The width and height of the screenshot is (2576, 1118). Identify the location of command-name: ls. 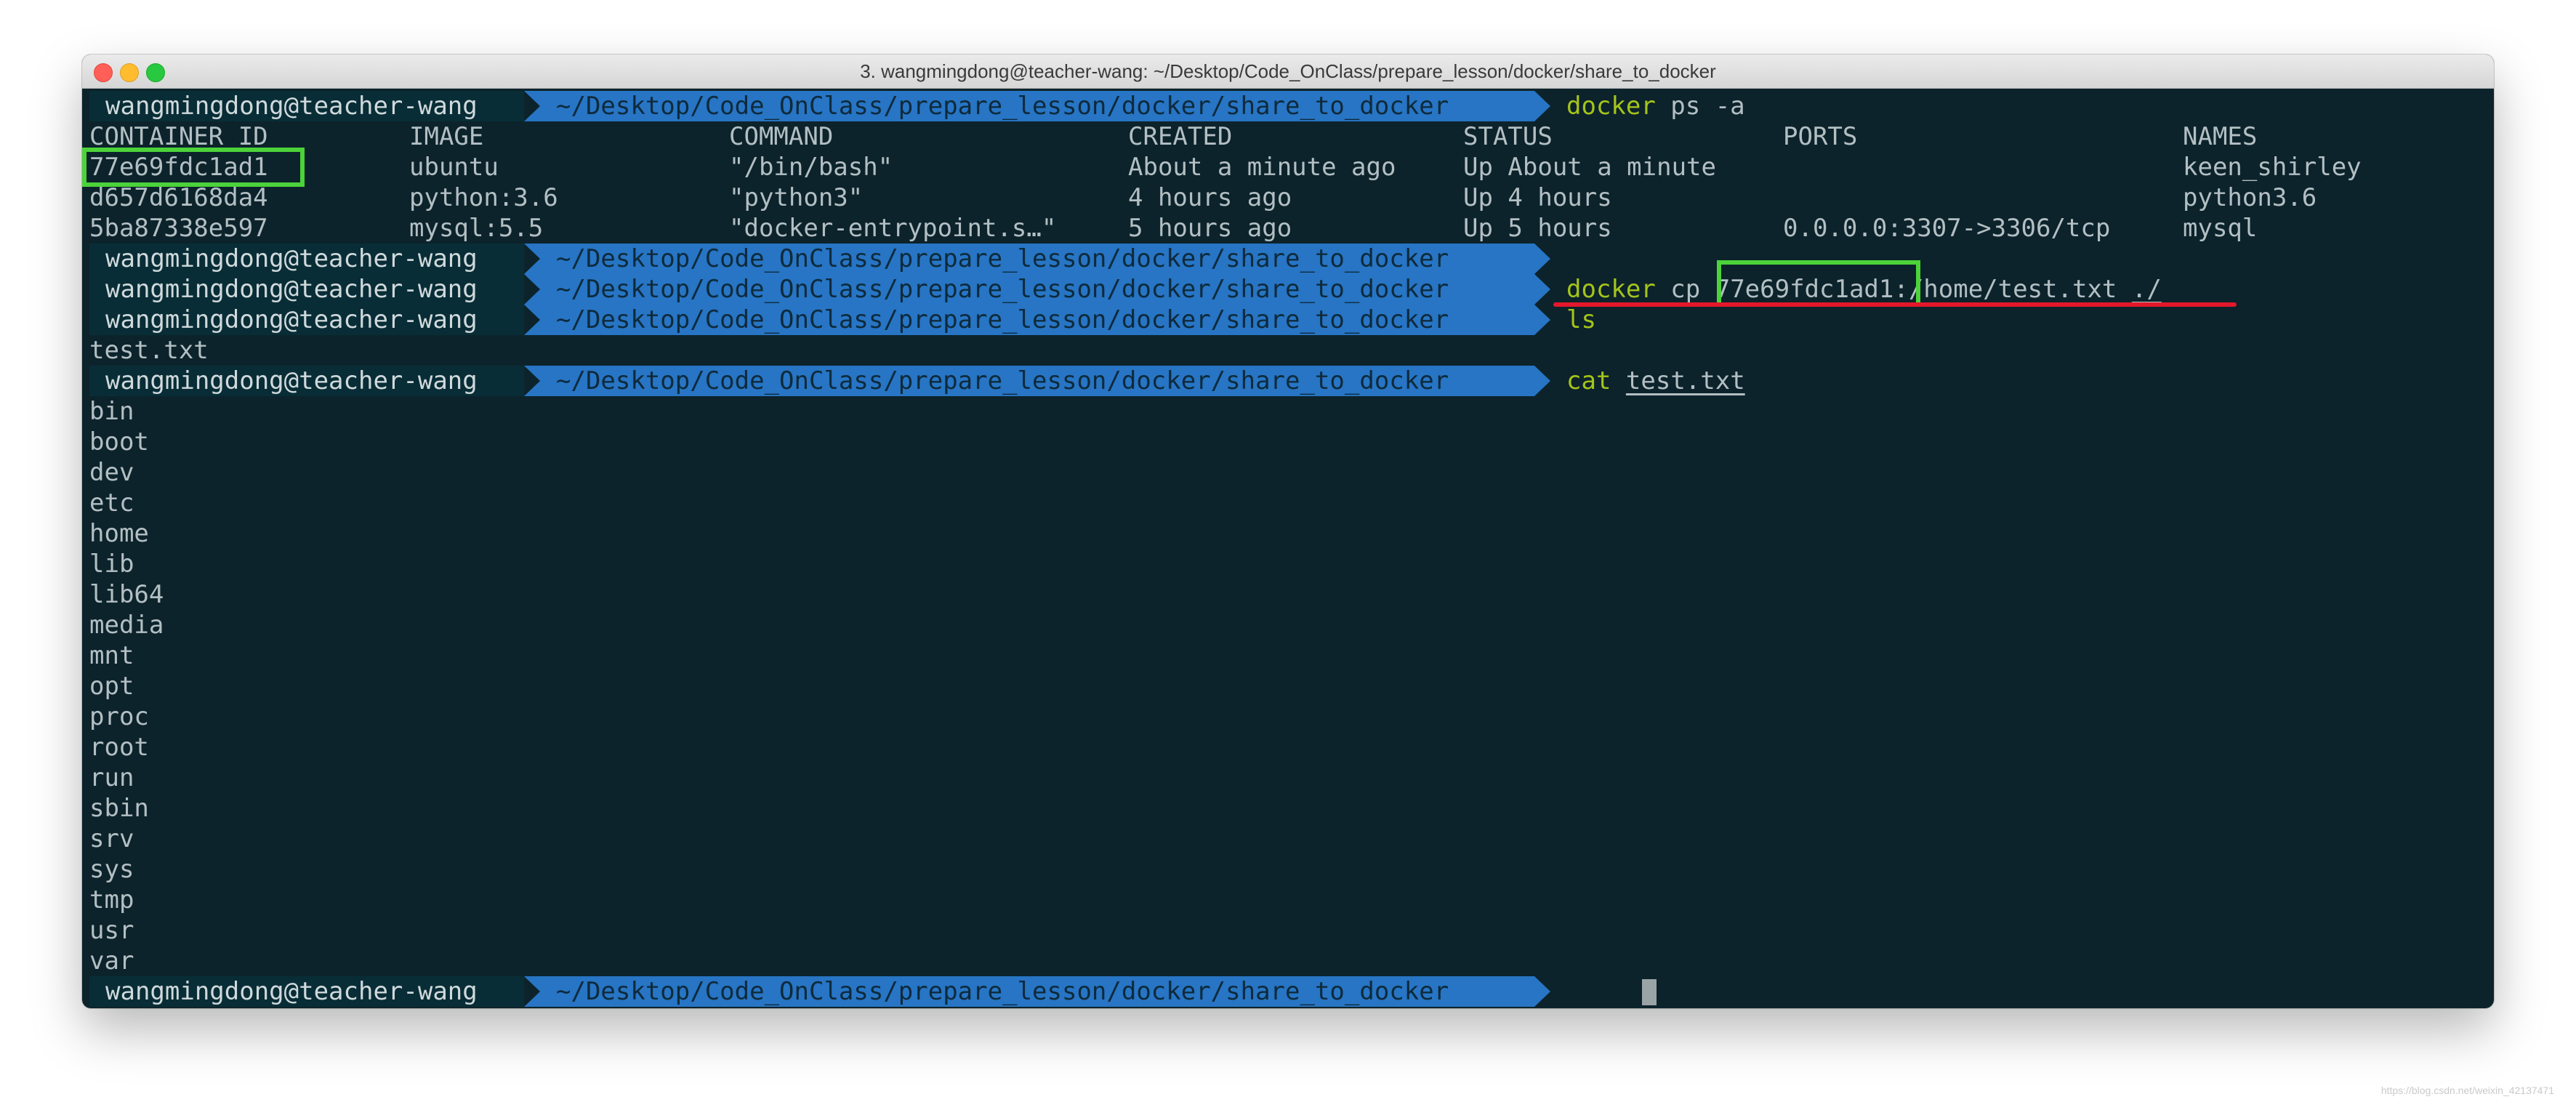
(1581, 319).